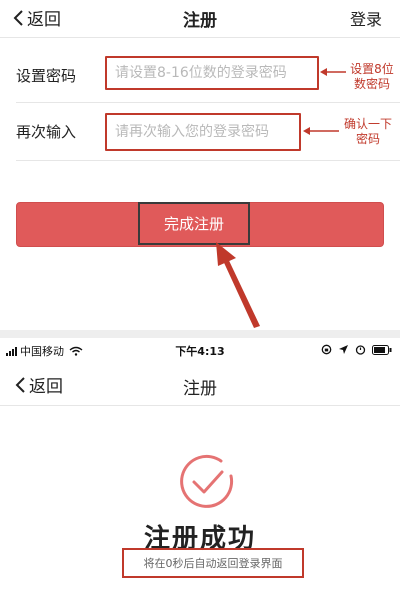 This screenshot has height=604, width=400. I want to click on pointer-arrow-icon, so click(238, 285).